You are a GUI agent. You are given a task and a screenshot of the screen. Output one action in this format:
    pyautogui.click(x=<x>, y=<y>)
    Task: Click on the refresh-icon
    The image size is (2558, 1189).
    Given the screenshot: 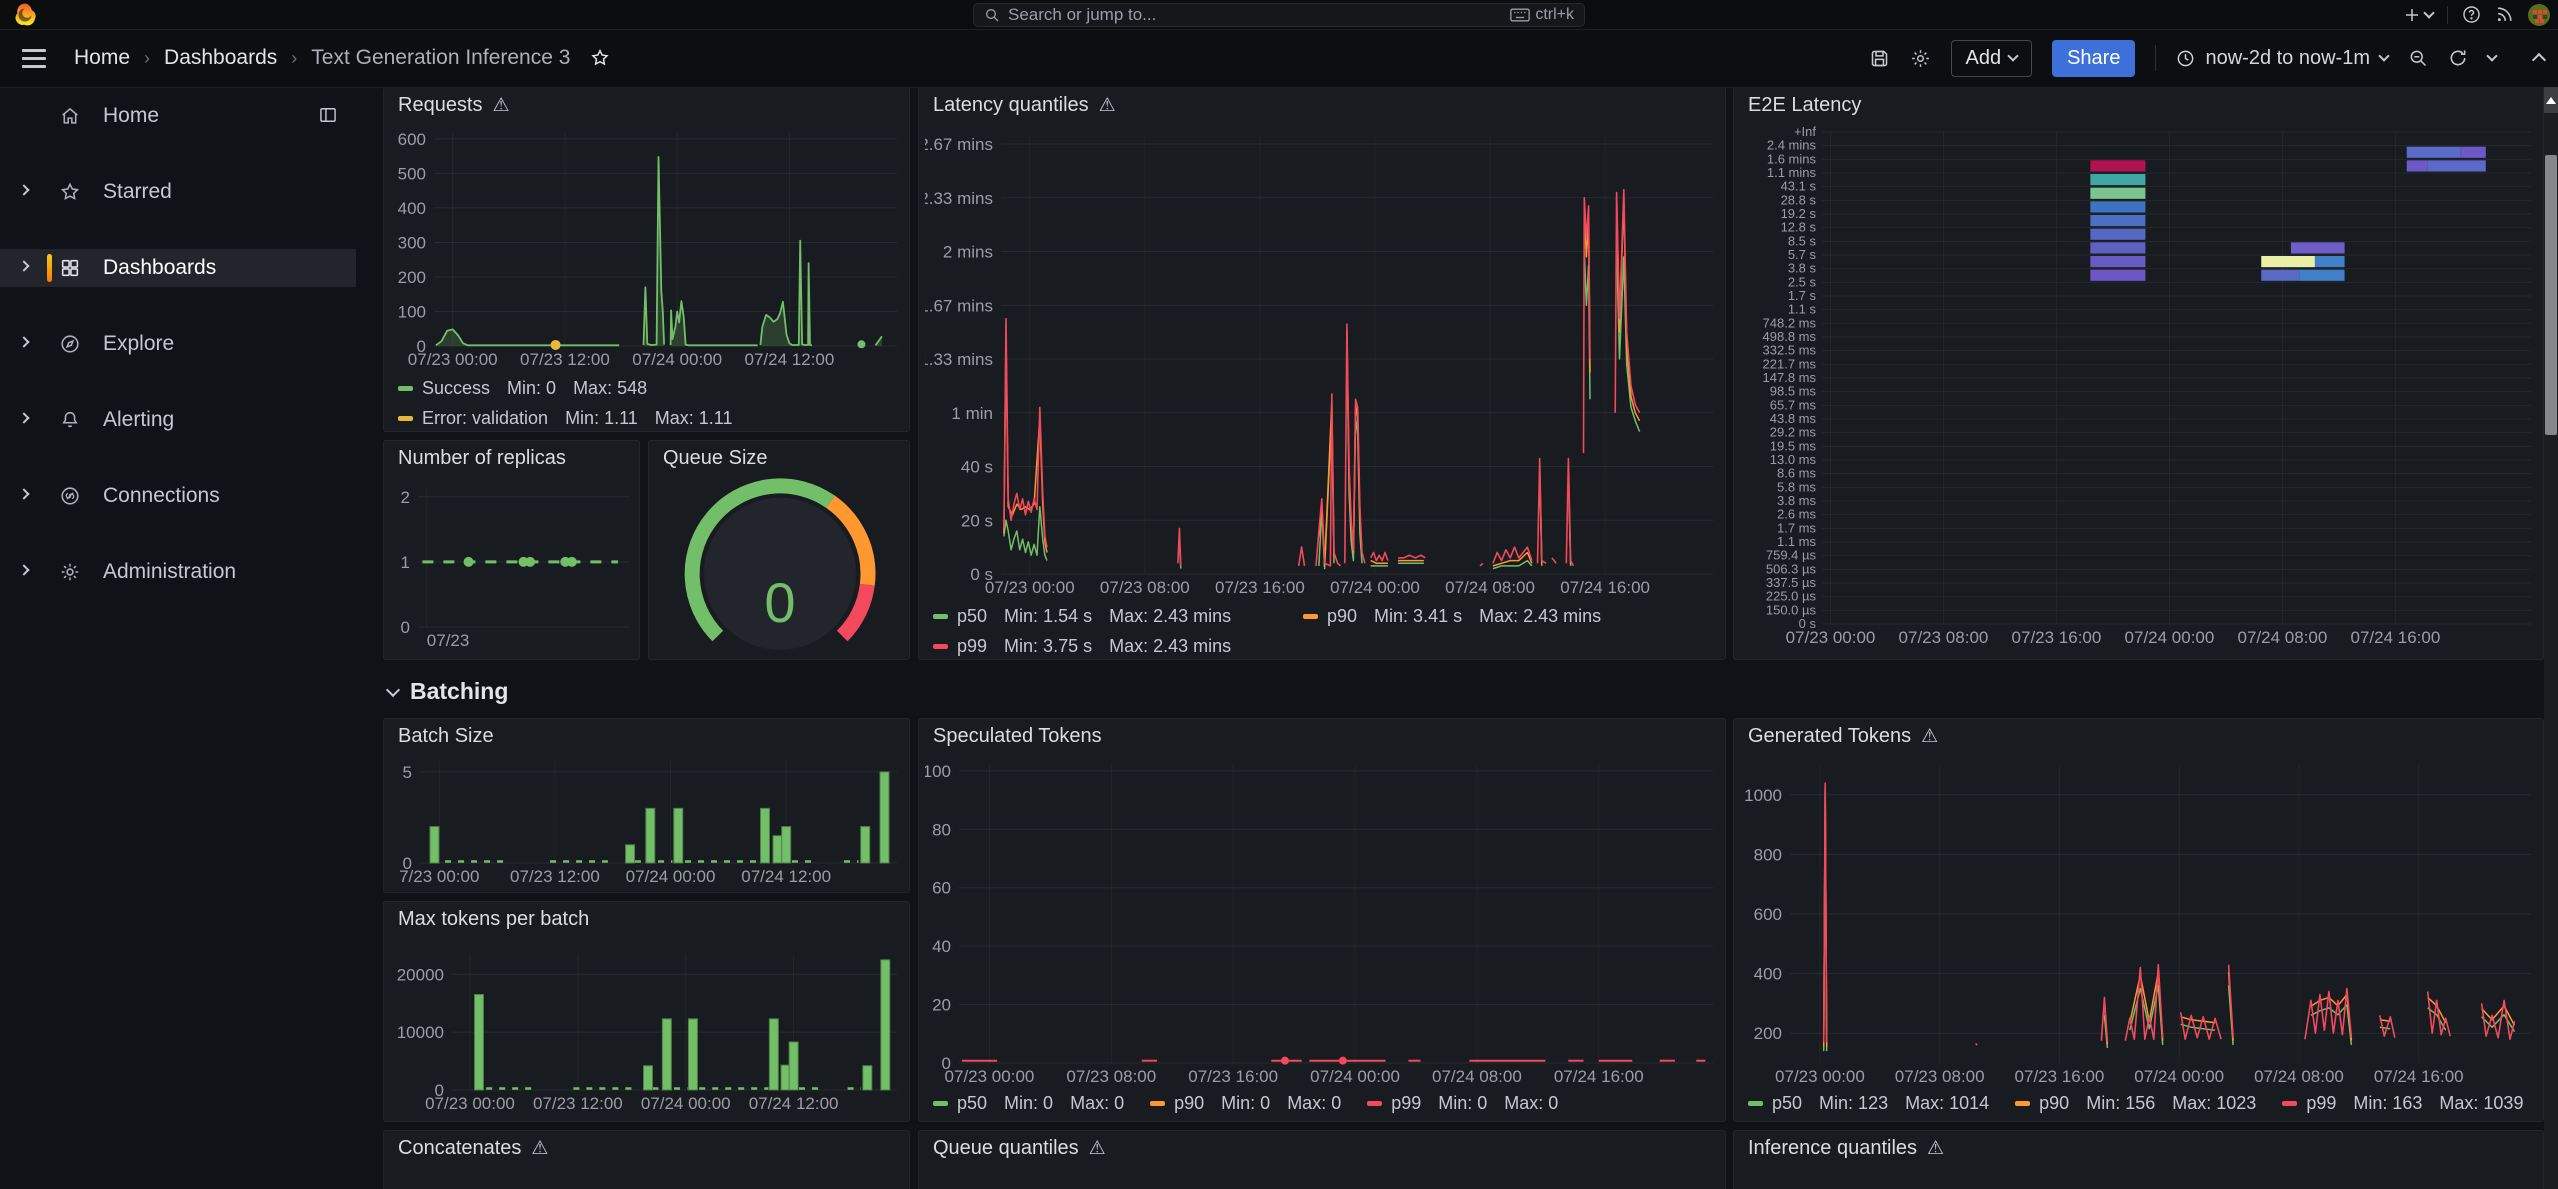 What is the action you would take?
    pyautogui.click(x=2458, y=58)
    